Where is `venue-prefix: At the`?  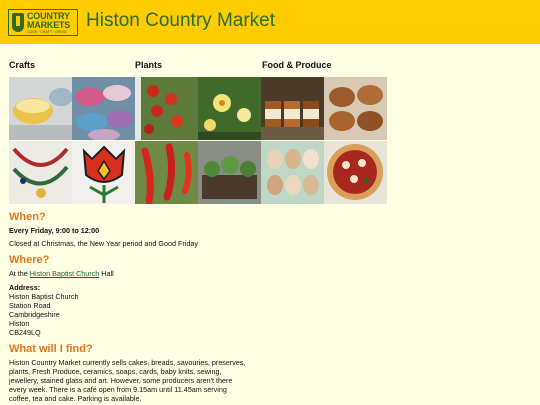 venue-prefix: At the is located at coordinates (18, 273).